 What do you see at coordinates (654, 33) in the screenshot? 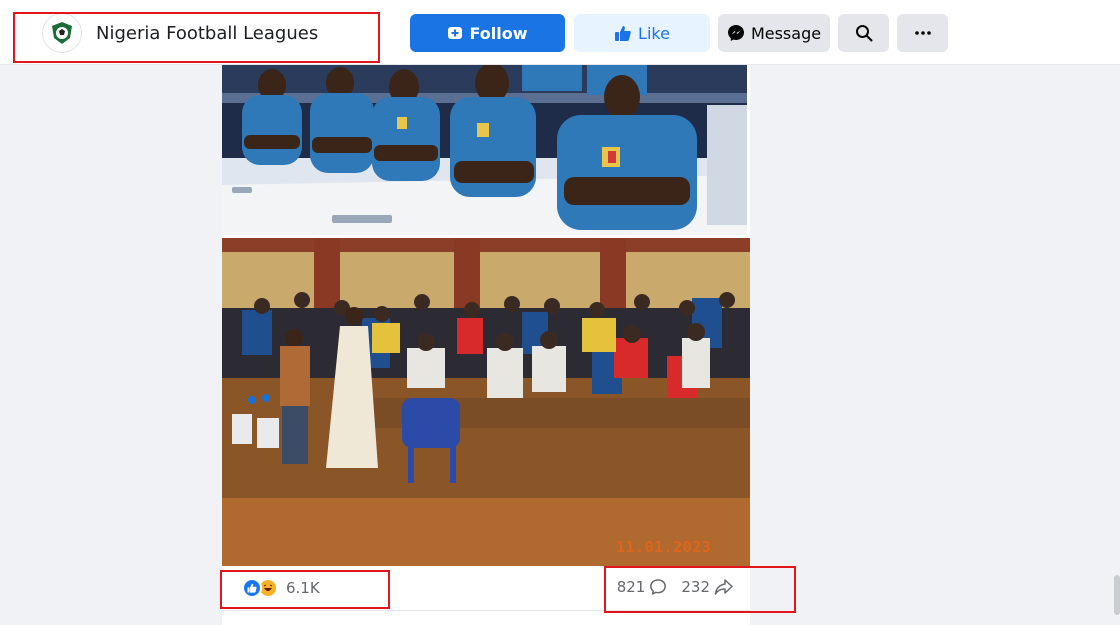
I see `like-label: Like` at bounding box center [654, 33].